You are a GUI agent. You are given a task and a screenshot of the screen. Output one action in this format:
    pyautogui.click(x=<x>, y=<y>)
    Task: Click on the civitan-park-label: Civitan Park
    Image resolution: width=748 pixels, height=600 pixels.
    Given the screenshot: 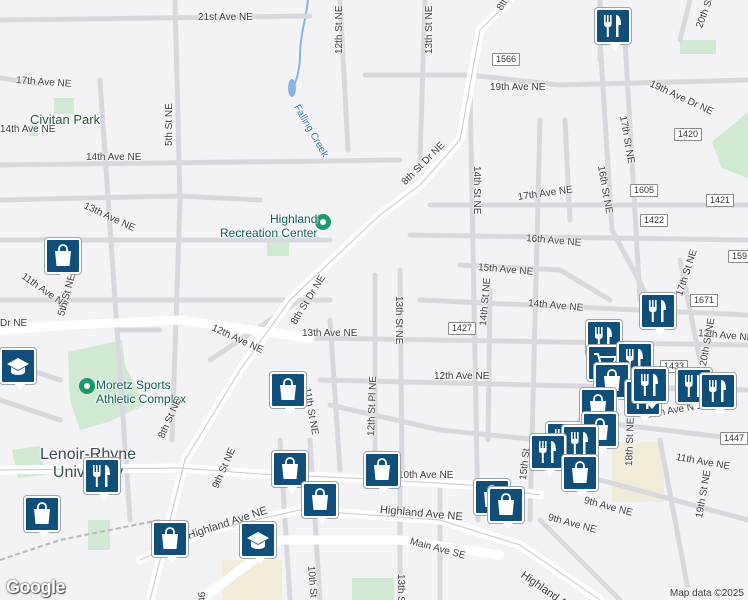 What is the action you would take?
    pyautogui.click(x=65, y=119)
    